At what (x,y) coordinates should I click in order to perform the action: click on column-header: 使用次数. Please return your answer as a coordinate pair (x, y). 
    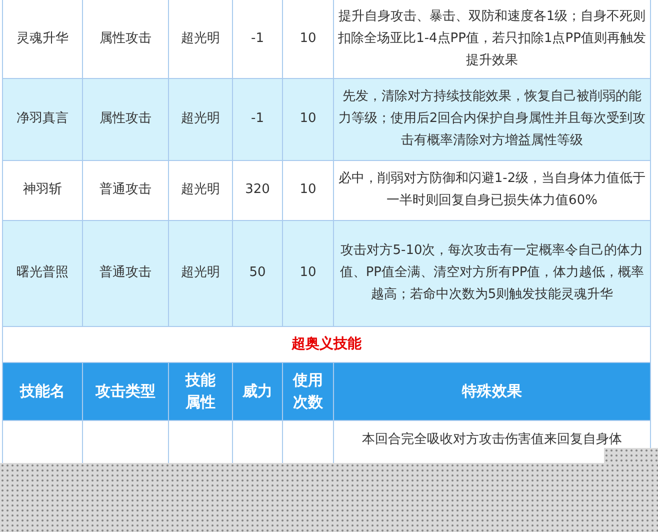
    Looking at the image, I should click on (308, 391).